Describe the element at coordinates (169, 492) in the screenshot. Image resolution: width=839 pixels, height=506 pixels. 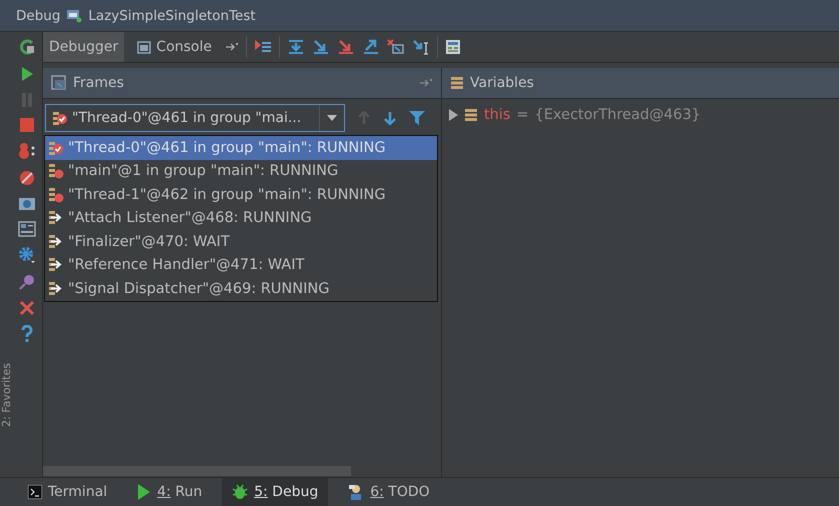
I see `tool-window-tab: 4: Run` at that location.